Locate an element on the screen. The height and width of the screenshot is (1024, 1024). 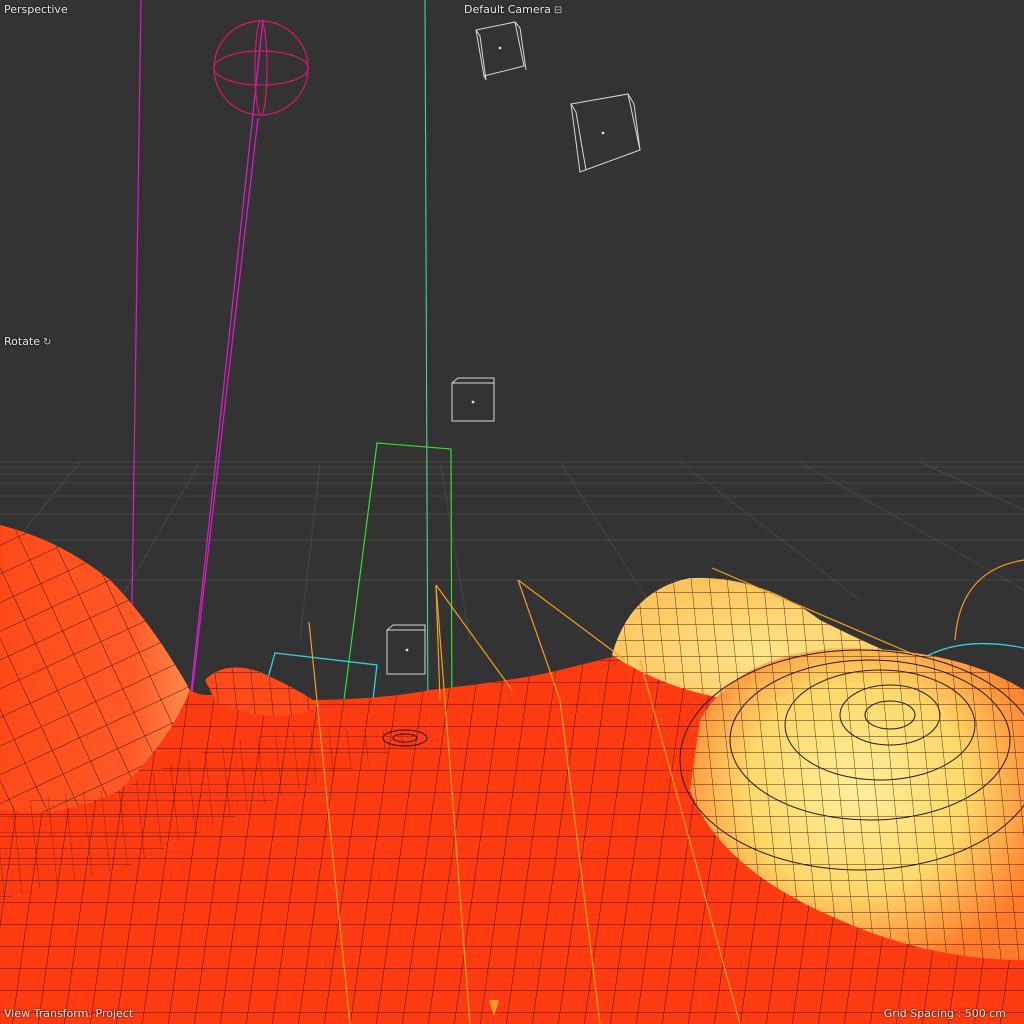
camera-selector: Default Camera ⊟ is located at coordinates (513, 10).